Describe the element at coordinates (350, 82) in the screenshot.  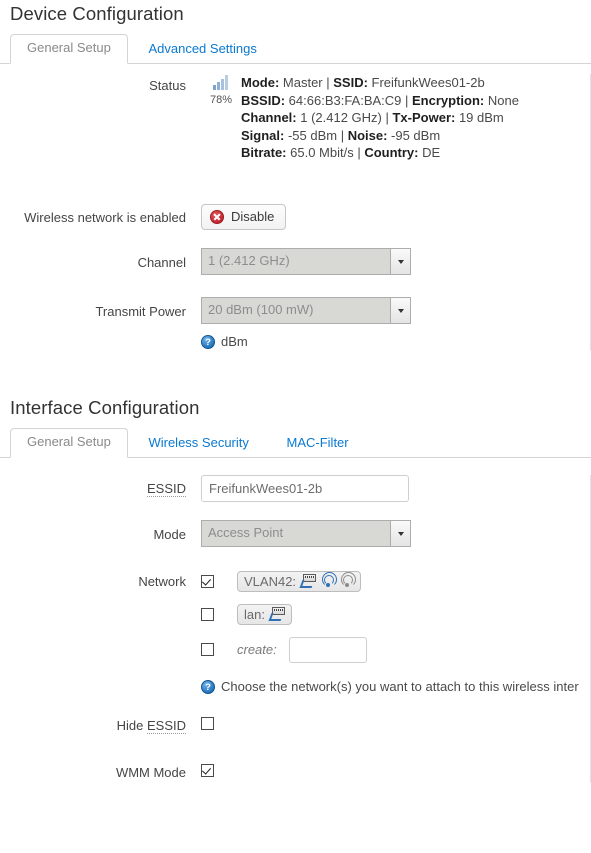
I see `status-key: SSID:` at that location.